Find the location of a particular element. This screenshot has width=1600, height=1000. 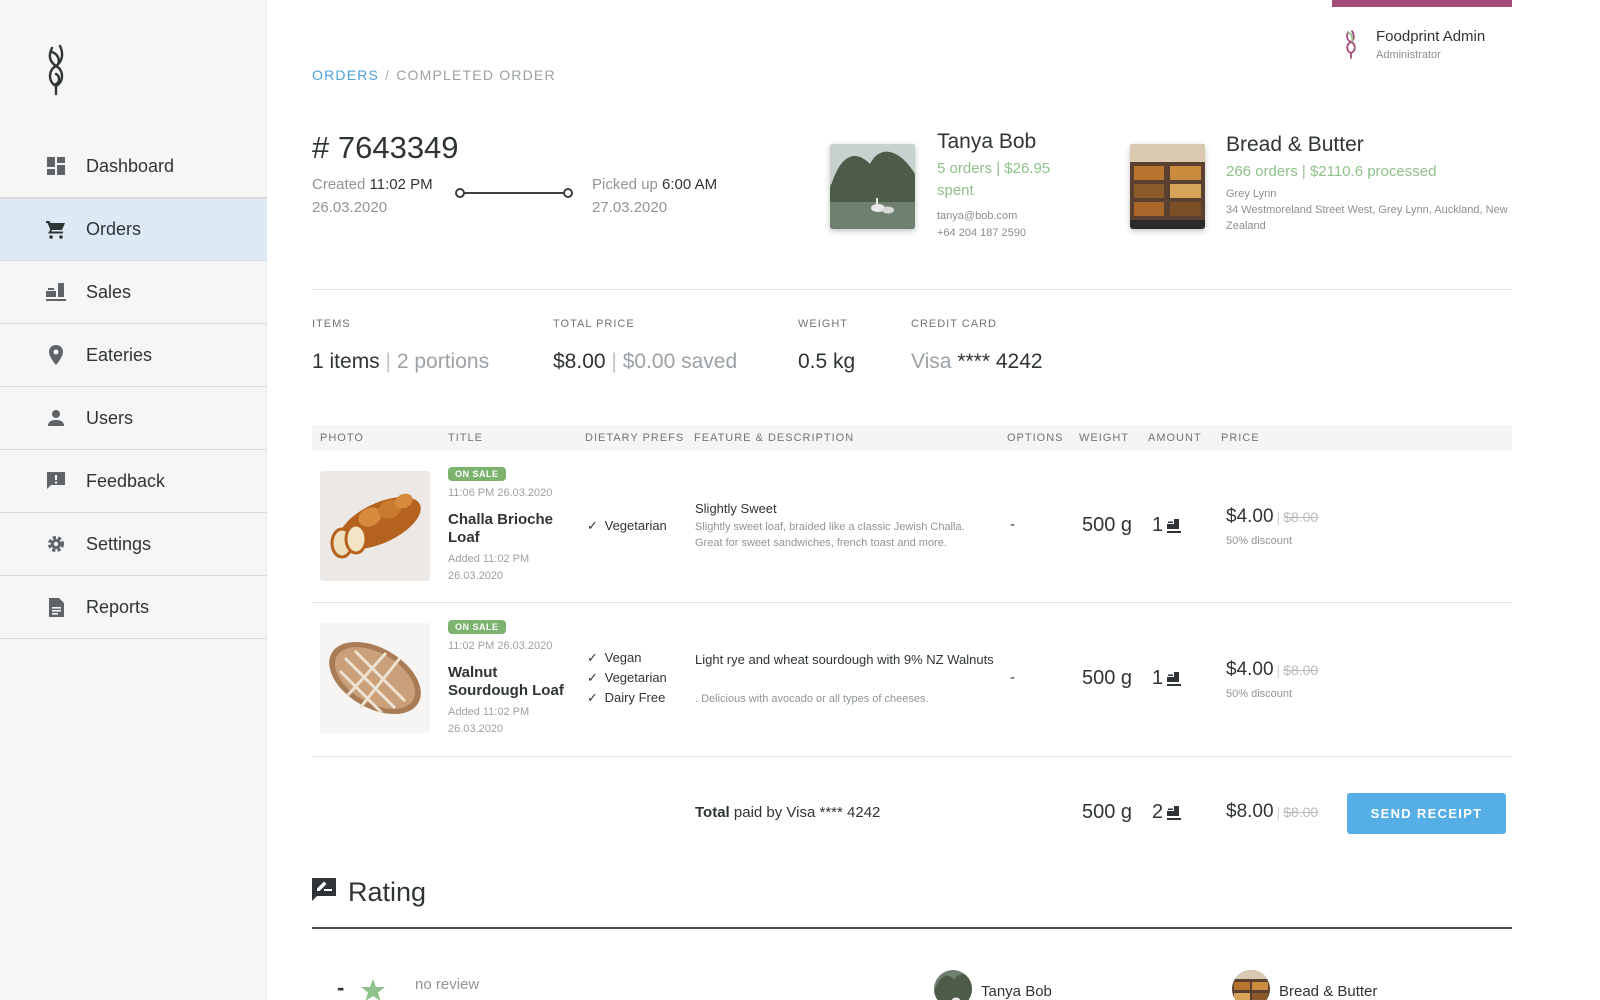

eatery-name: Bread & Butter is located at coordinates (1371, 145).